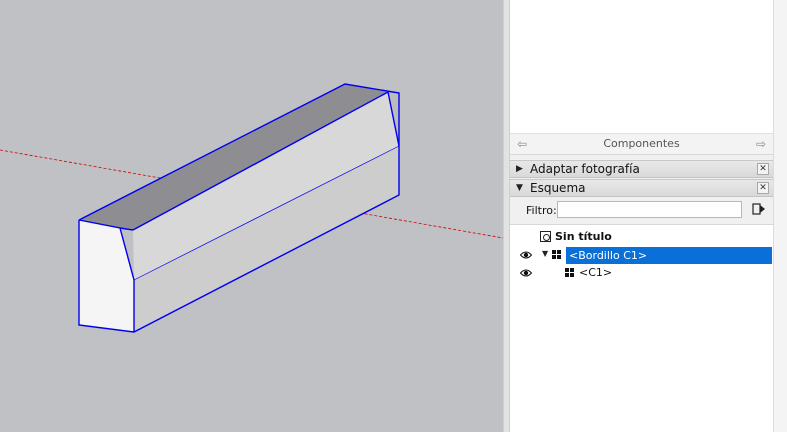 This screenshot has width=787, height=432. Describe the element at coordinates (519, 169) in the screenshot. I see `triangle-right-icon: ▶` at that location.